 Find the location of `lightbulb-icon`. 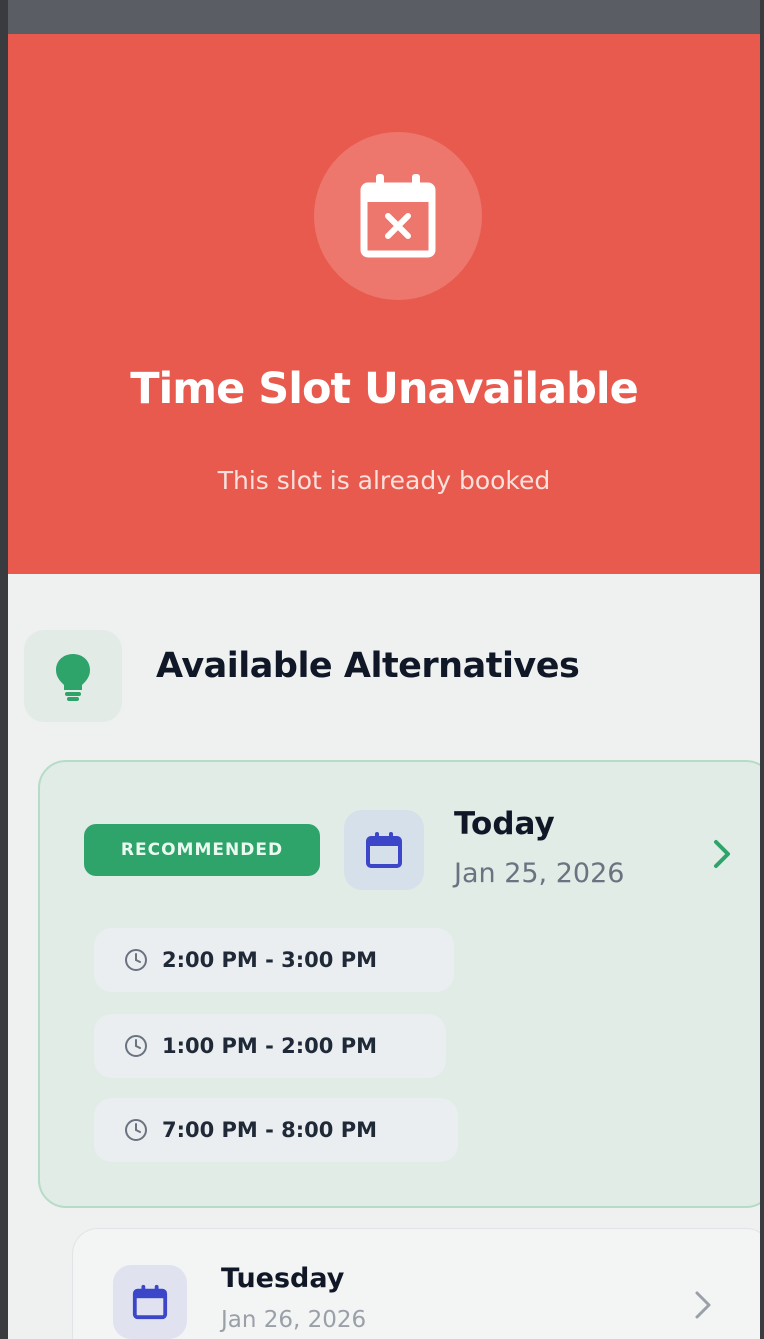

lightbulb-icon is located at coordinates (73, 677).